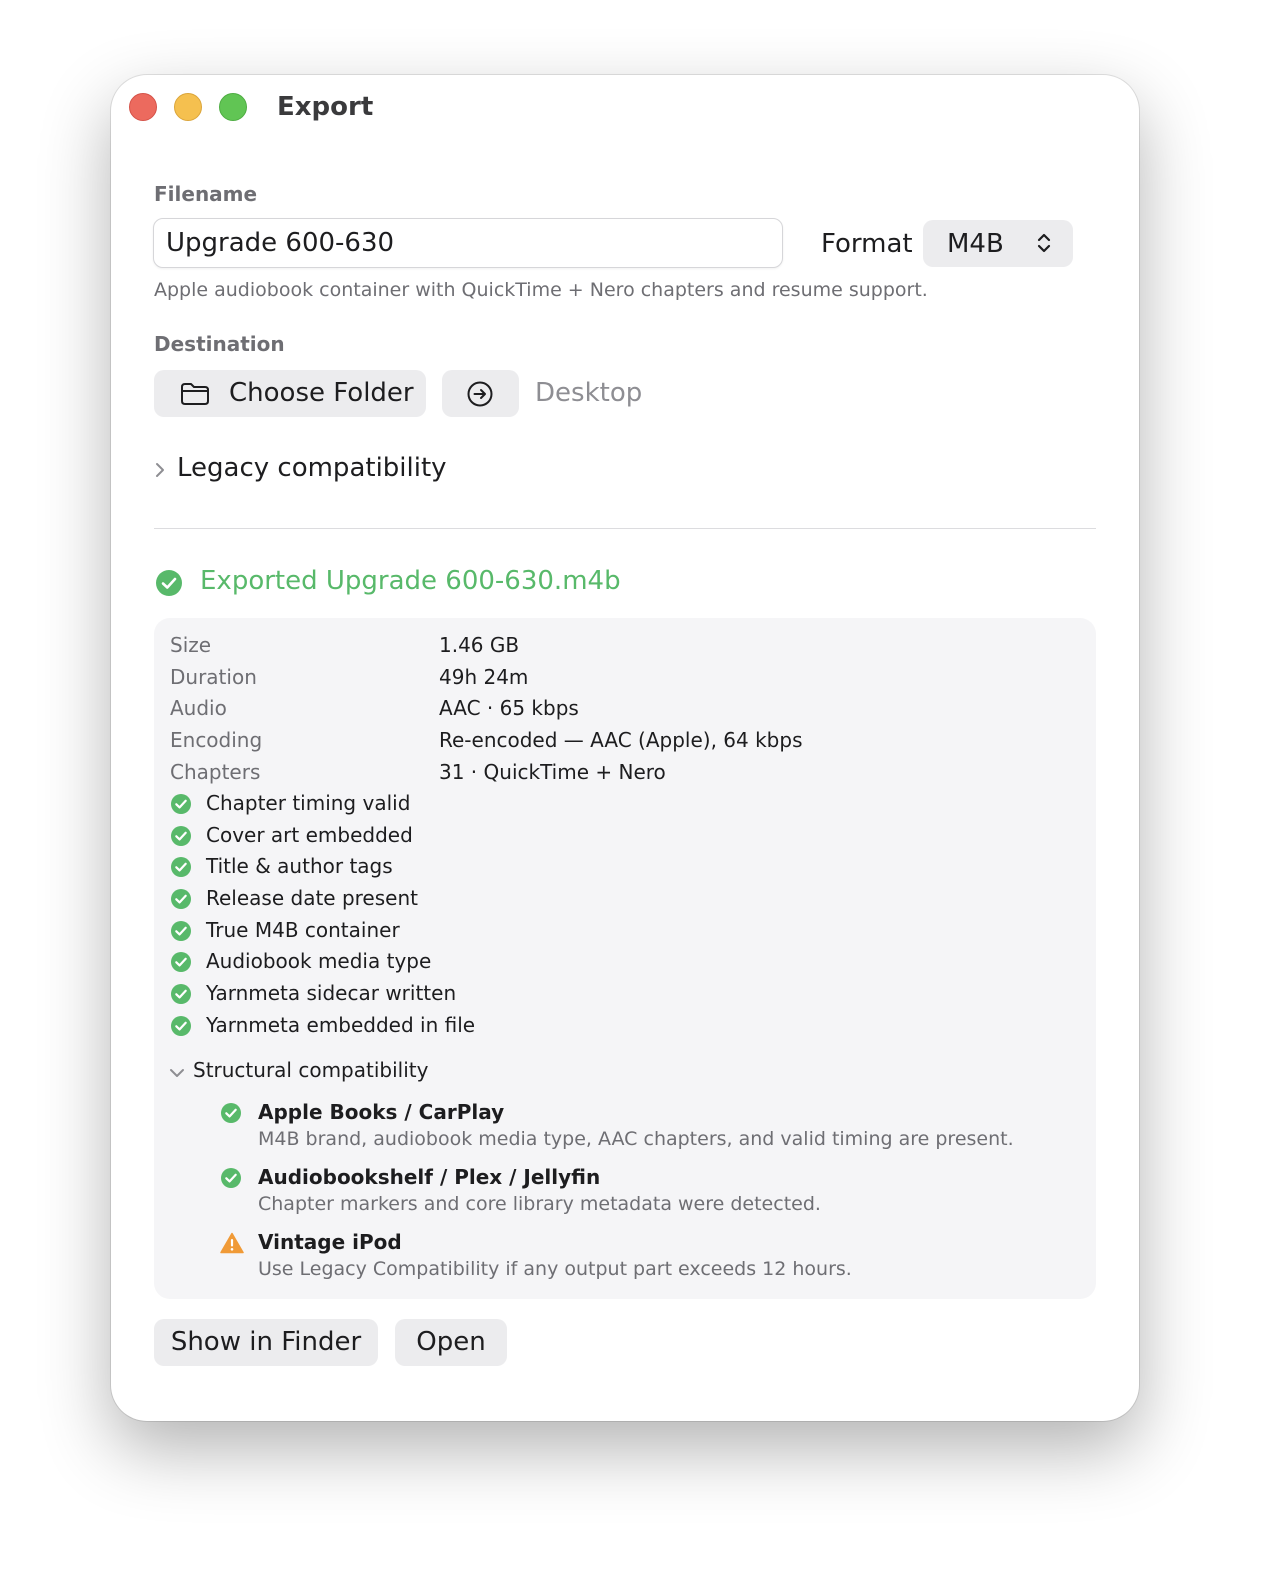 This screenshot has height=1586, width=1264. Describe the element at coordinates (232, 1245) in the screenshot. I see `warning-triangle-icon` at that location.